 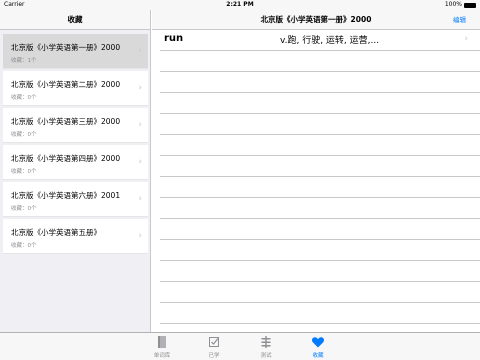 I want to click on list-item: 北京版《小学英语第四册》2000 收藏：0个 ›, so click(x=75, y=162).